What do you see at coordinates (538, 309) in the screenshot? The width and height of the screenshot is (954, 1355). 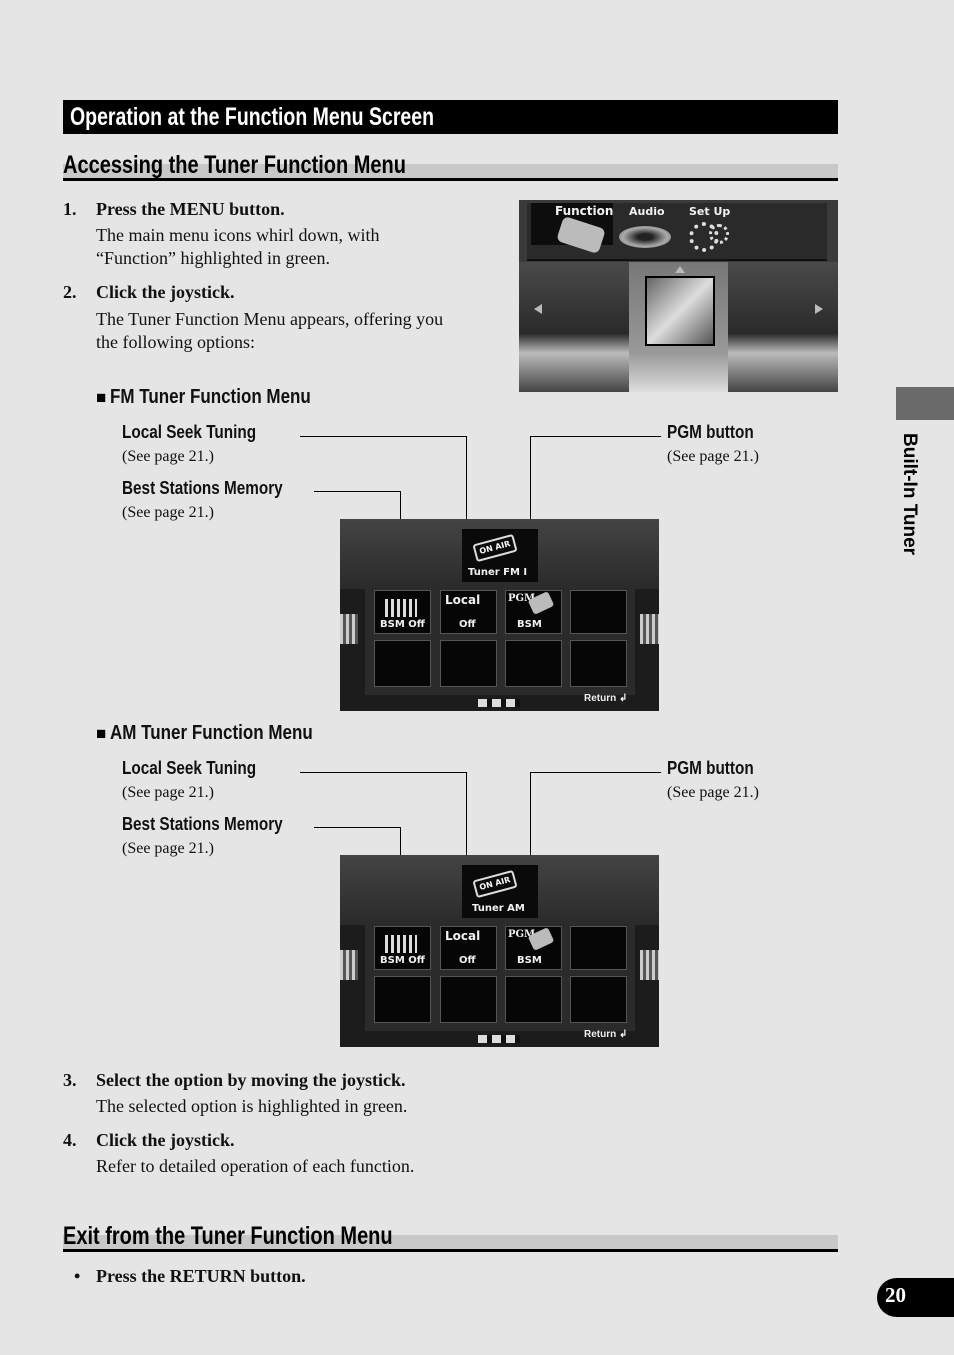 I see `arrow-left-icon` at bounding box center [538, 309].